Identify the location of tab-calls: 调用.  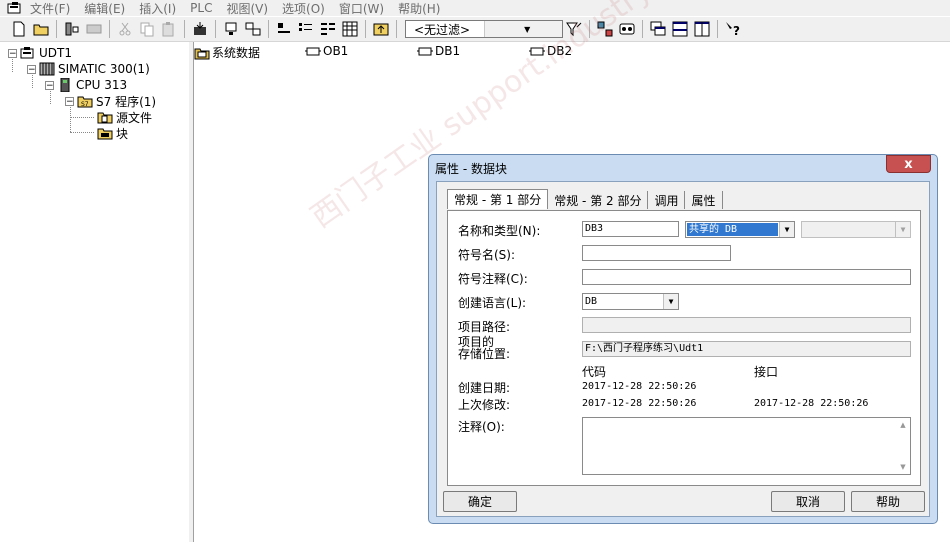
(667, 200).